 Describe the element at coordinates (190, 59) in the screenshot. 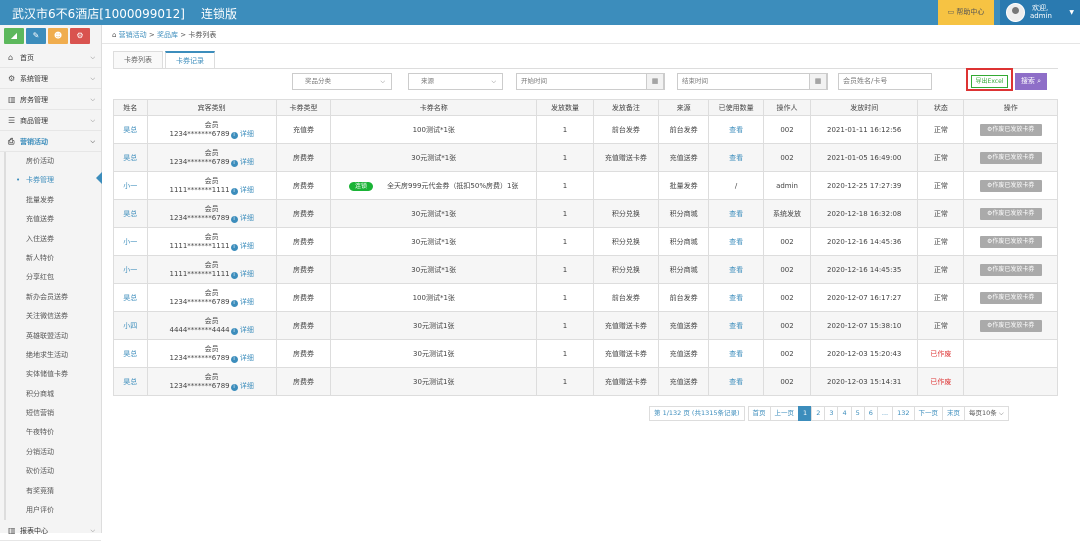

I see `tab-card-records: 卡券记录` at that location.